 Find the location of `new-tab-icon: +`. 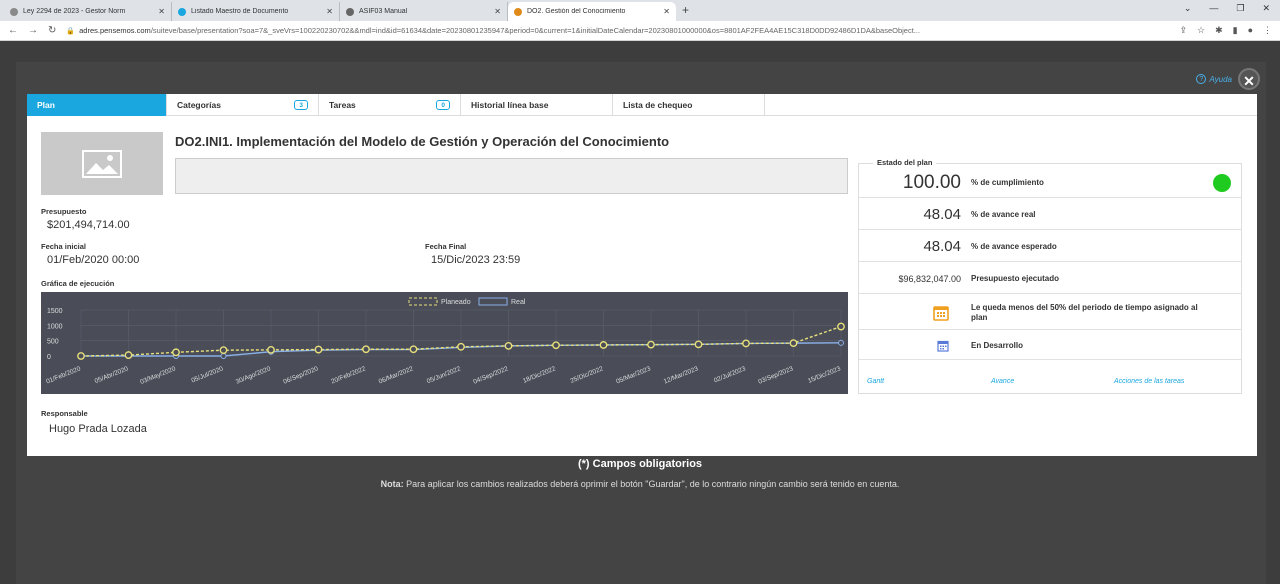

new-tab-icon: + is located at coordinates (685, 11).